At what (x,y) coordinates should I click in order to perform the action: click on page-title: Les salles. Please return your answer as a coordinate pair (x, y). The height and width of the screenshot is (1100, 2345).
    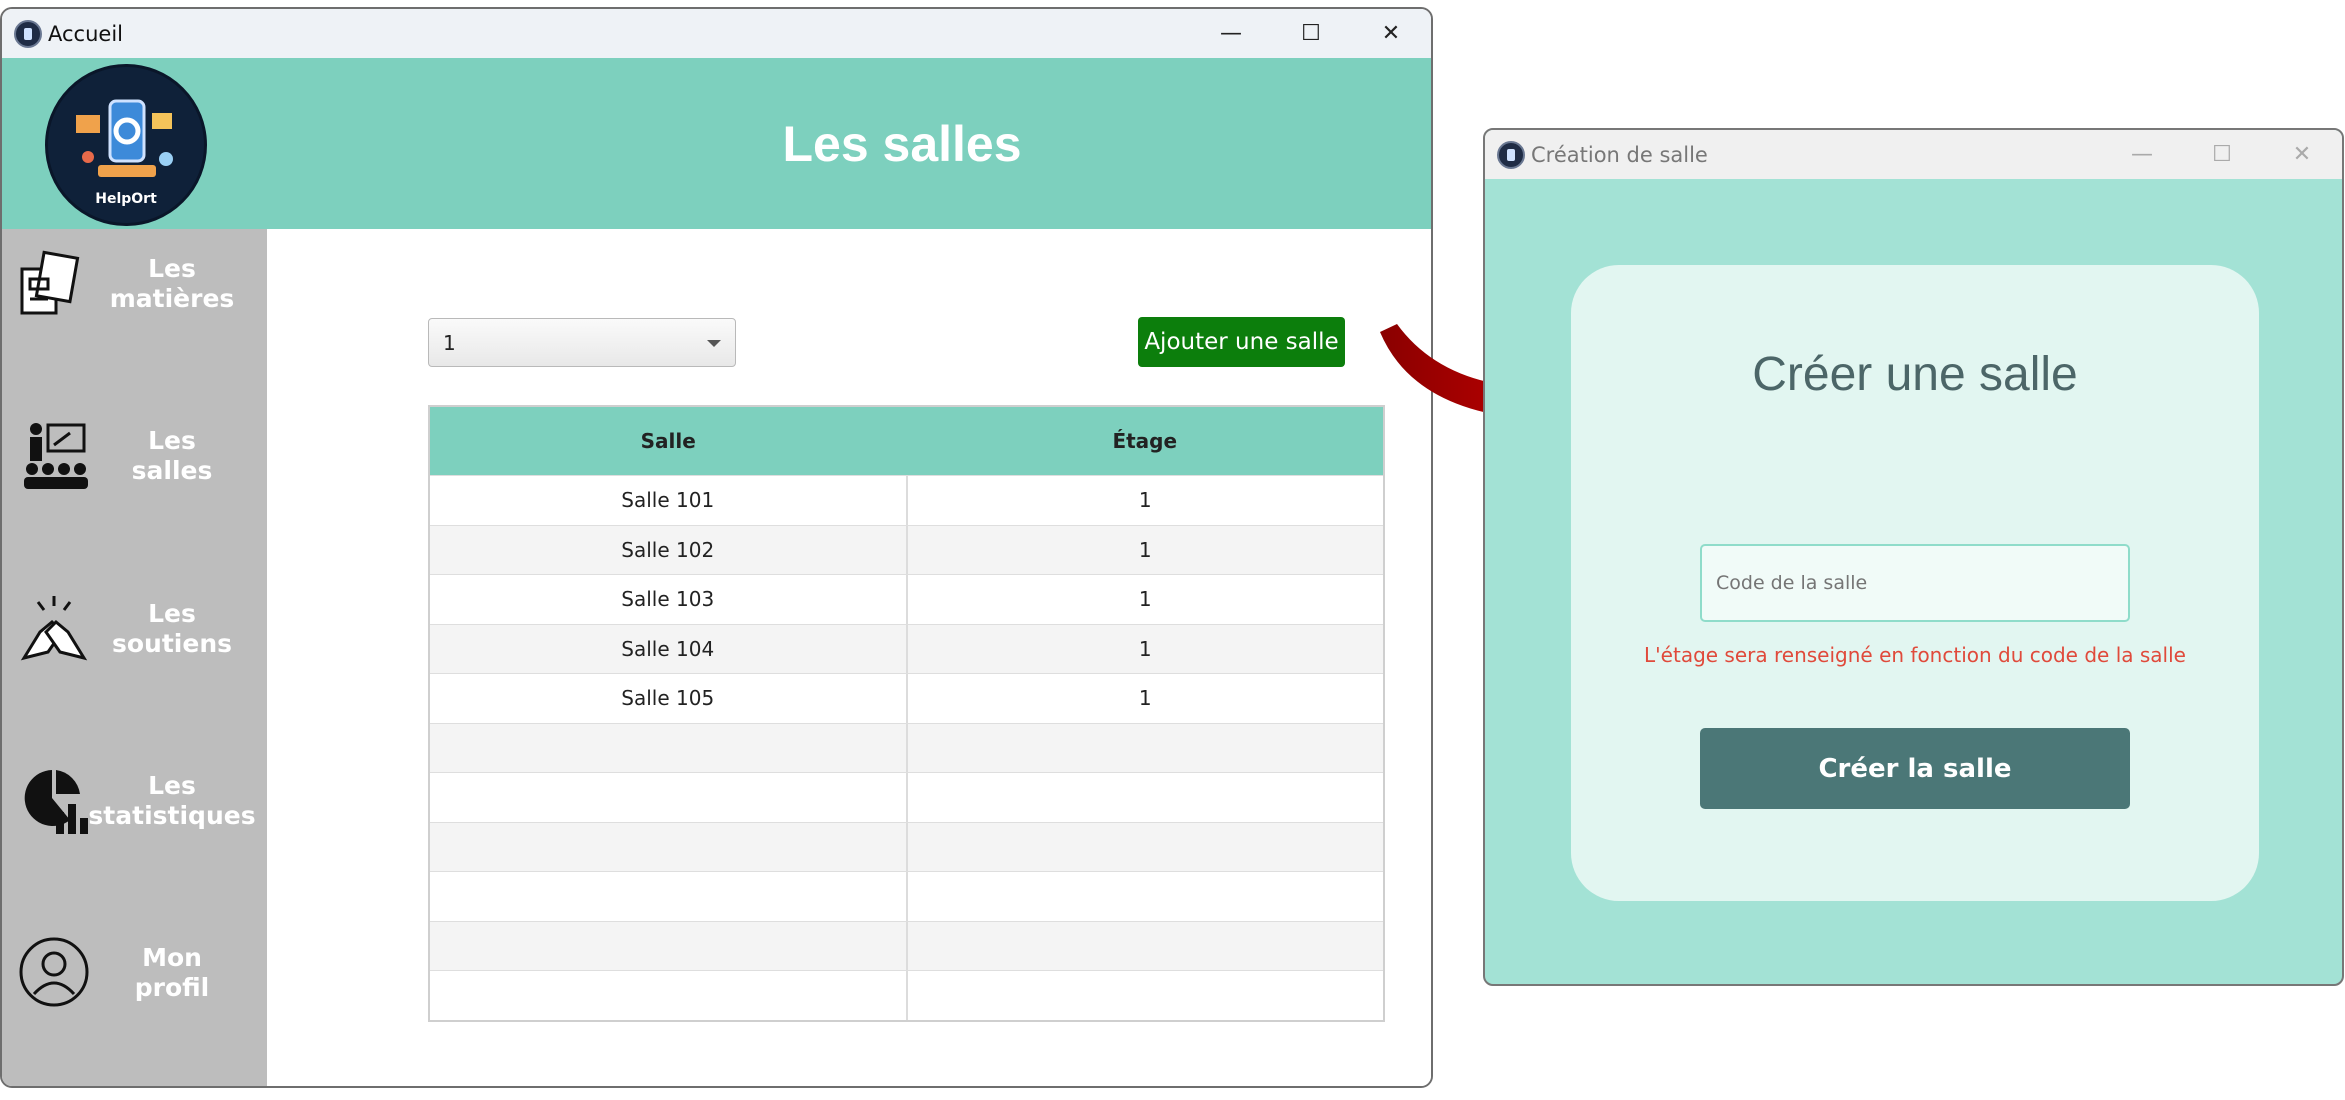
    Looking at the image, I should click on (902, 143).